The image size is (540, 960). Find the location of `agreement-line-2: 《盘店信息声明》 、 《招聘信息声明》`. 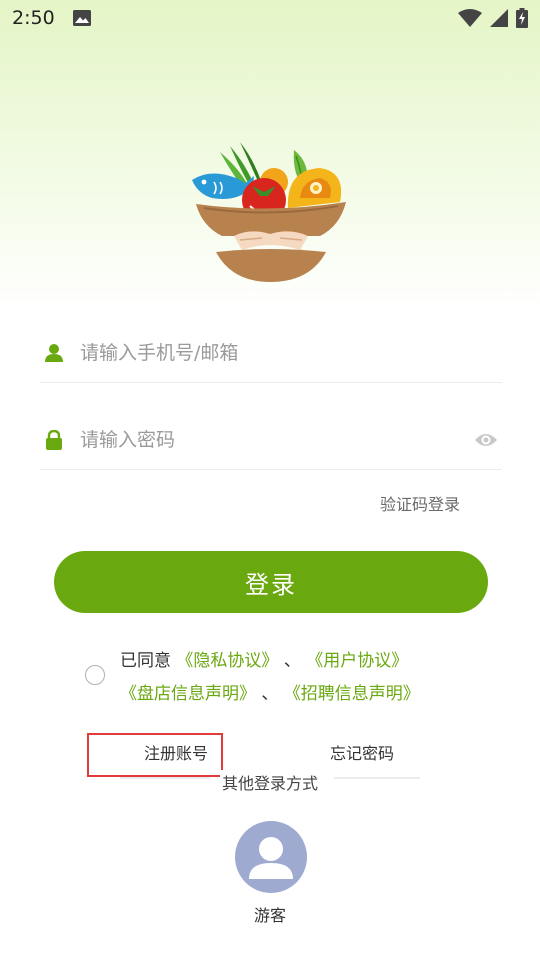

agreement-line-2: 《盘店信息声明》 、 《招聘信息声明》 is located at coordinates (270, 691).